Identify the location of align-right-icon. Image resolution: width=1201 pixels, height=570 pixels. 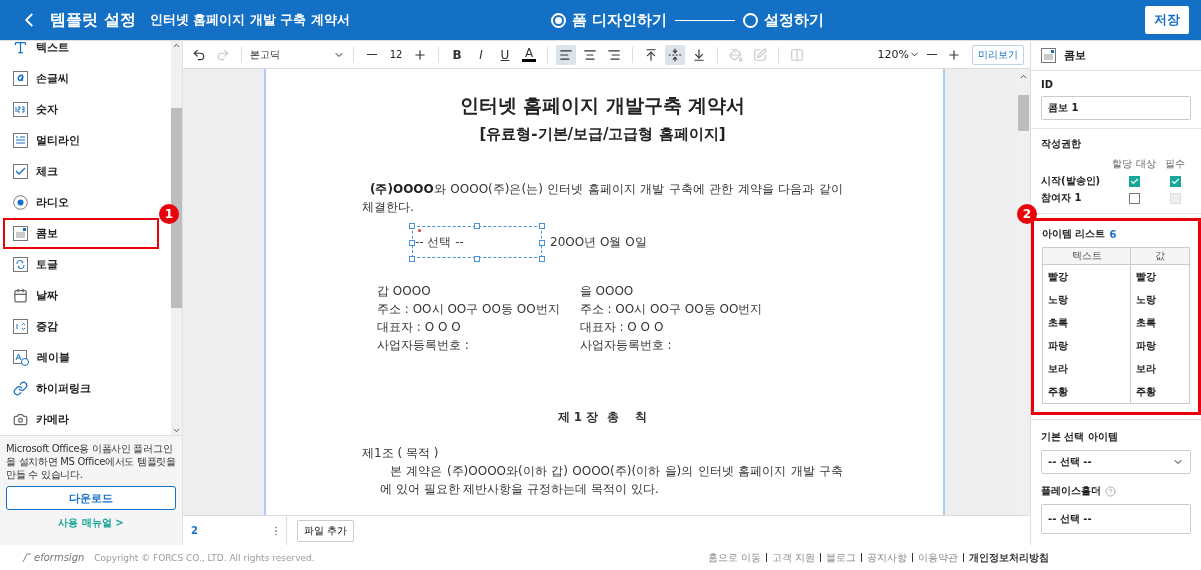
(614, 54).